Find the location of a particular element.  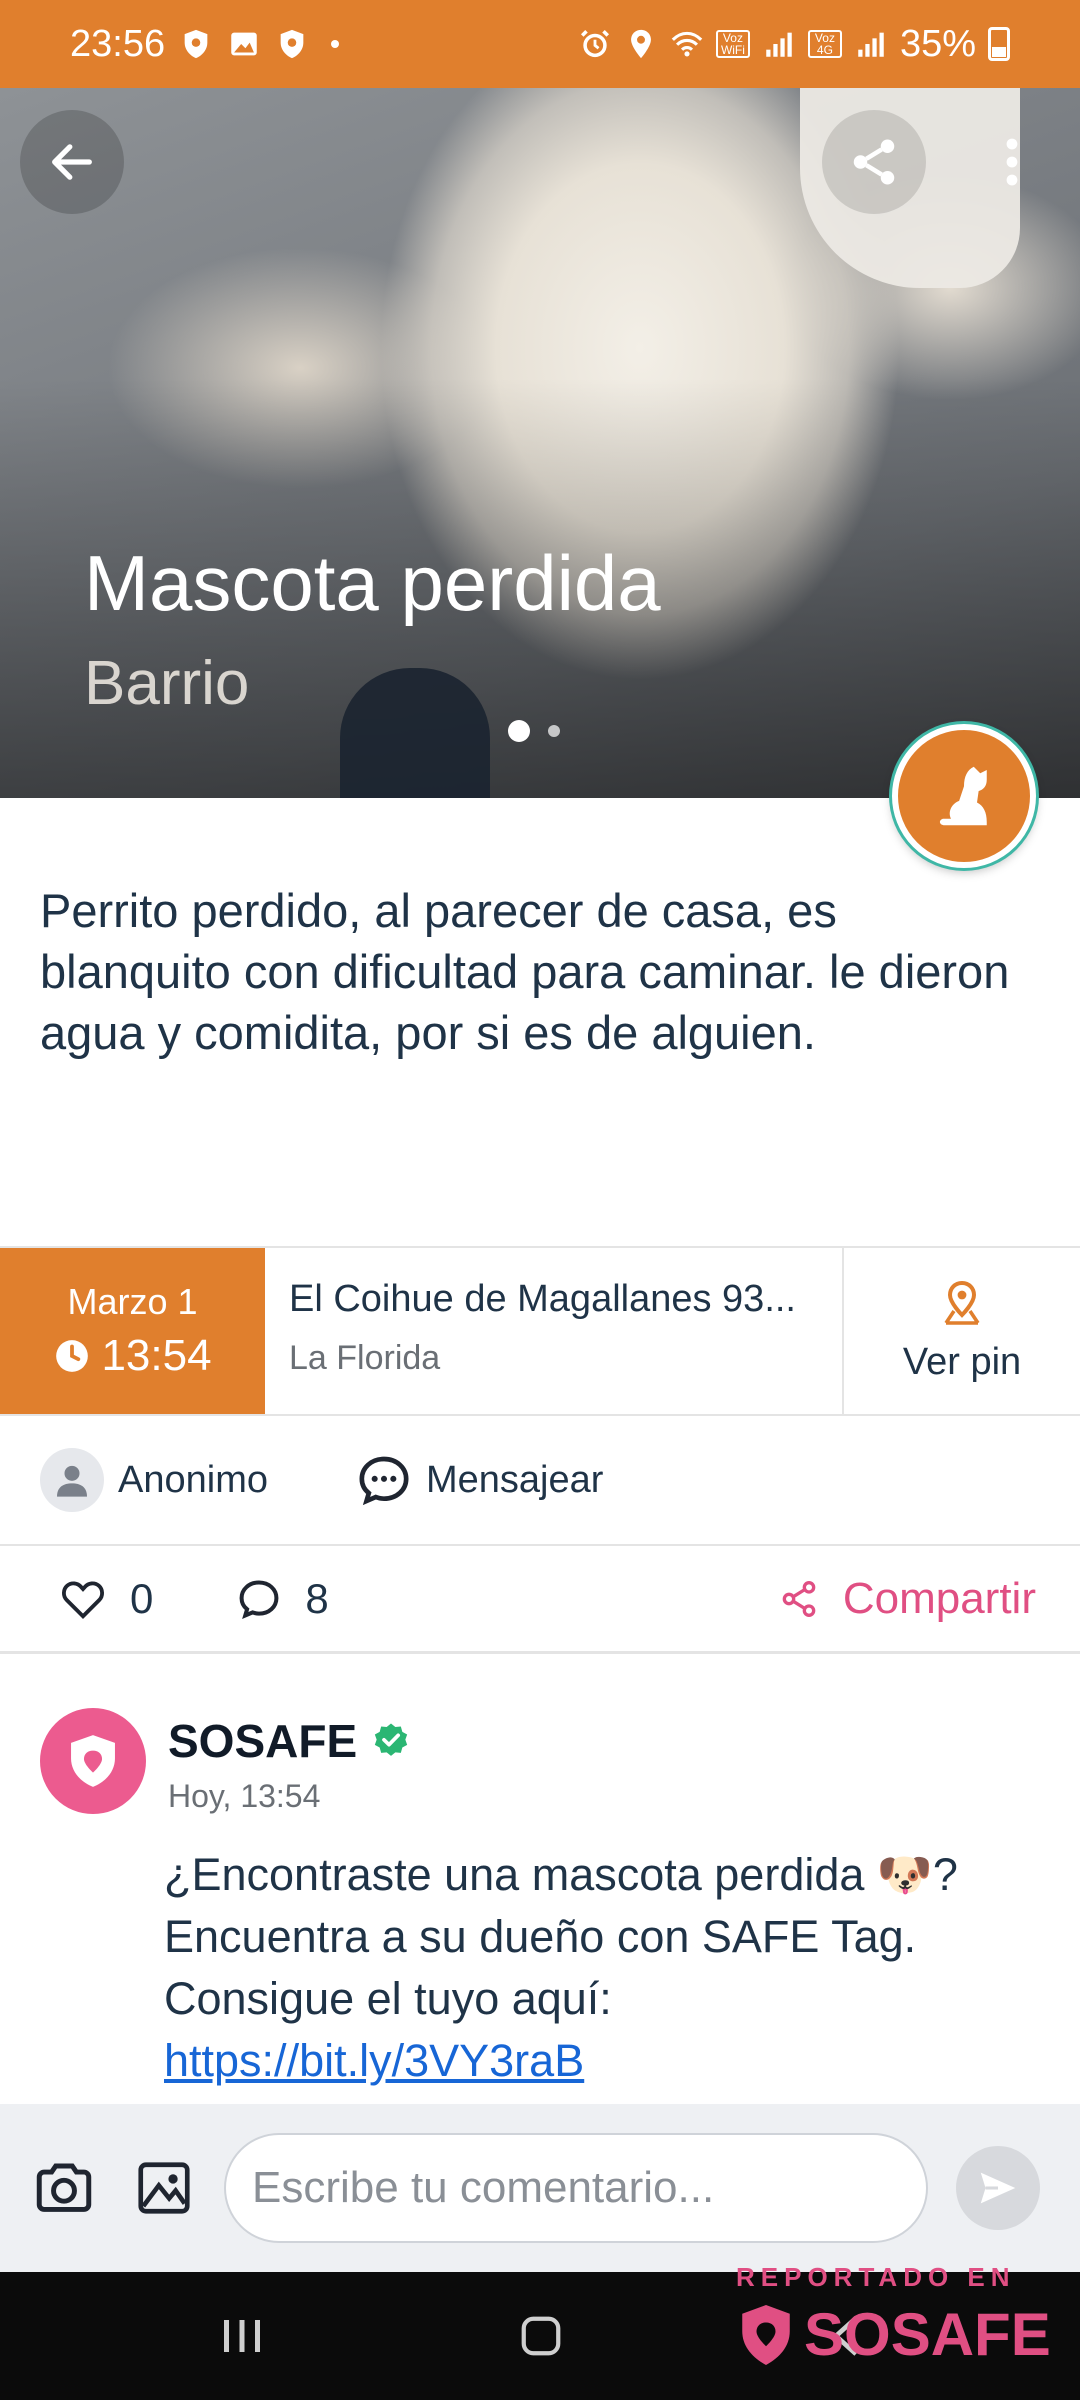

carousel-dot-active is located at coordinates (519, 731).